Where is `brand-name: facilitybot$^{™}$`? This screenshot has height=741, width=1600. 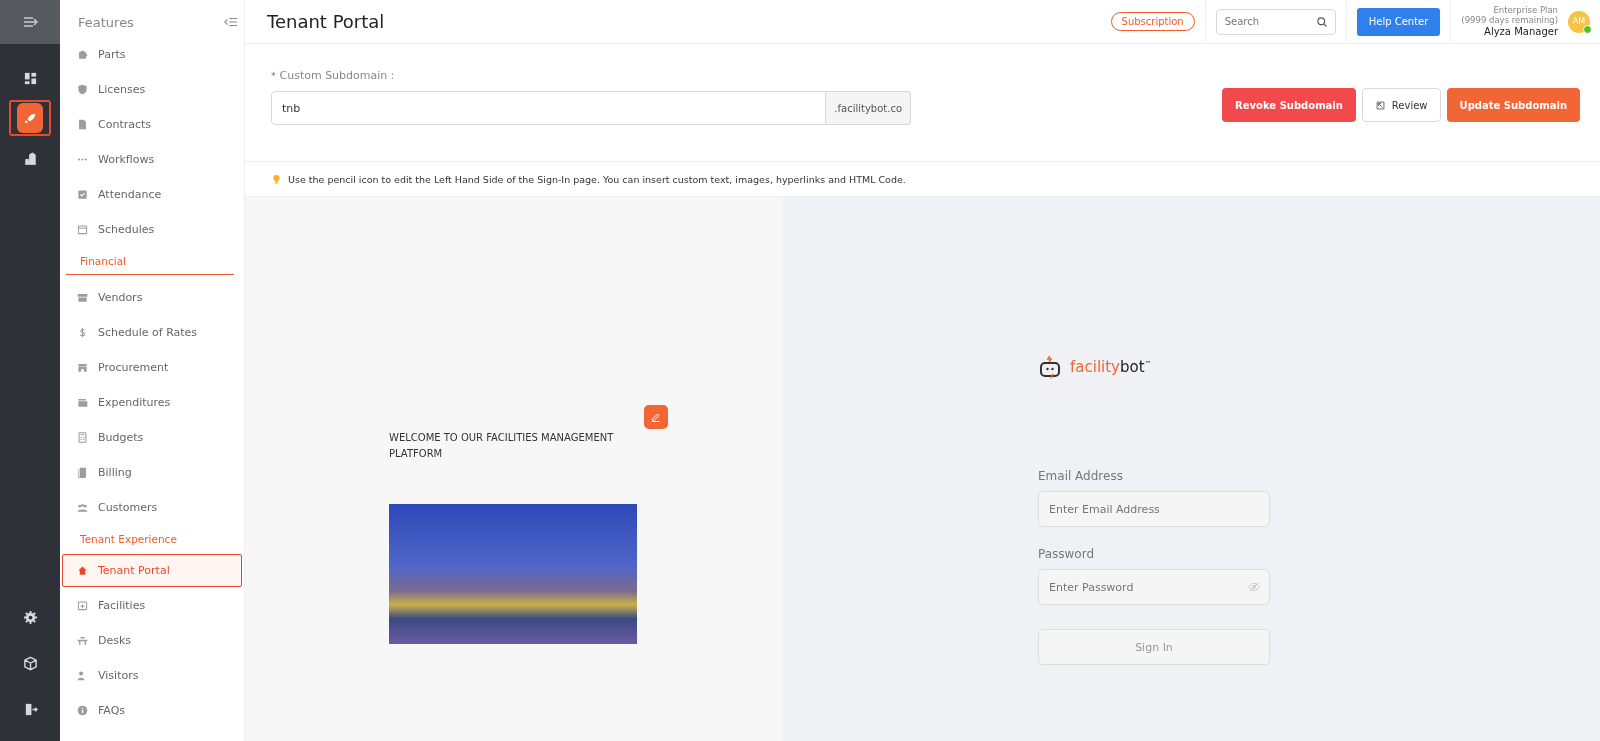
brand-name: facilitybot$^{™}$ is located at coordinates (1111, 367).